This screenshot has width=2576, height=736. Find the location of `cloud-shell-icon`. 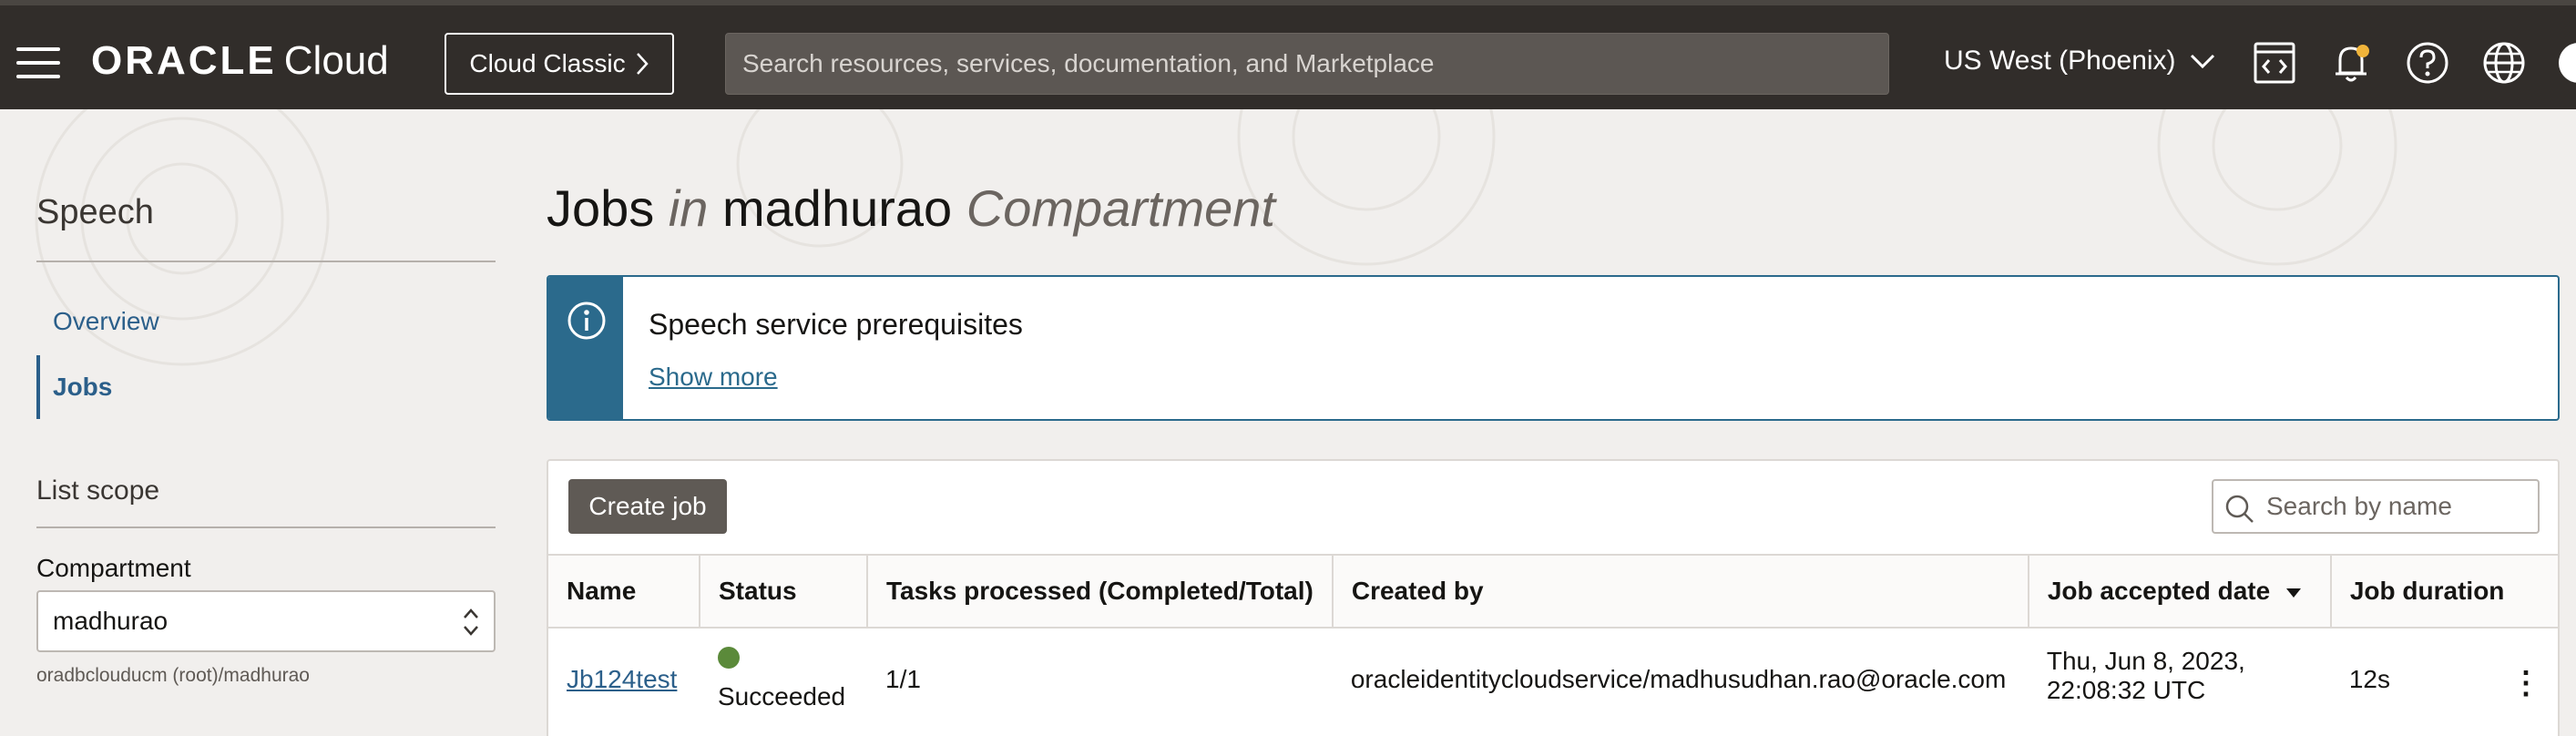

cloud-shell-icon is located at coordinates (2274, 63).